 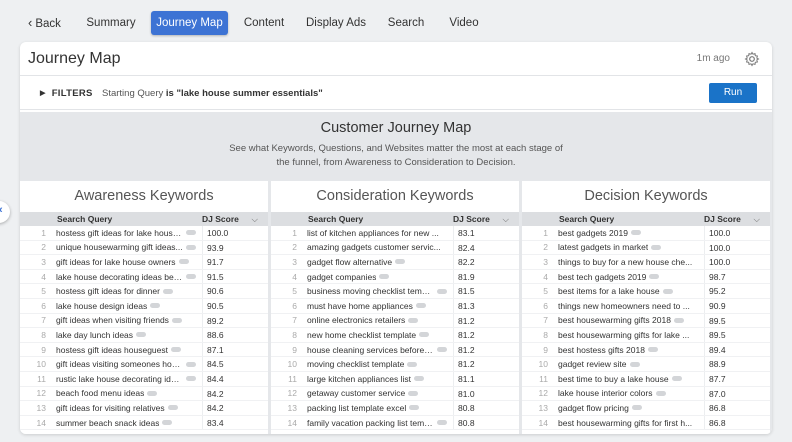 I want to click on search-query-cell: lake house design ideas, so click(x=129, y=306).